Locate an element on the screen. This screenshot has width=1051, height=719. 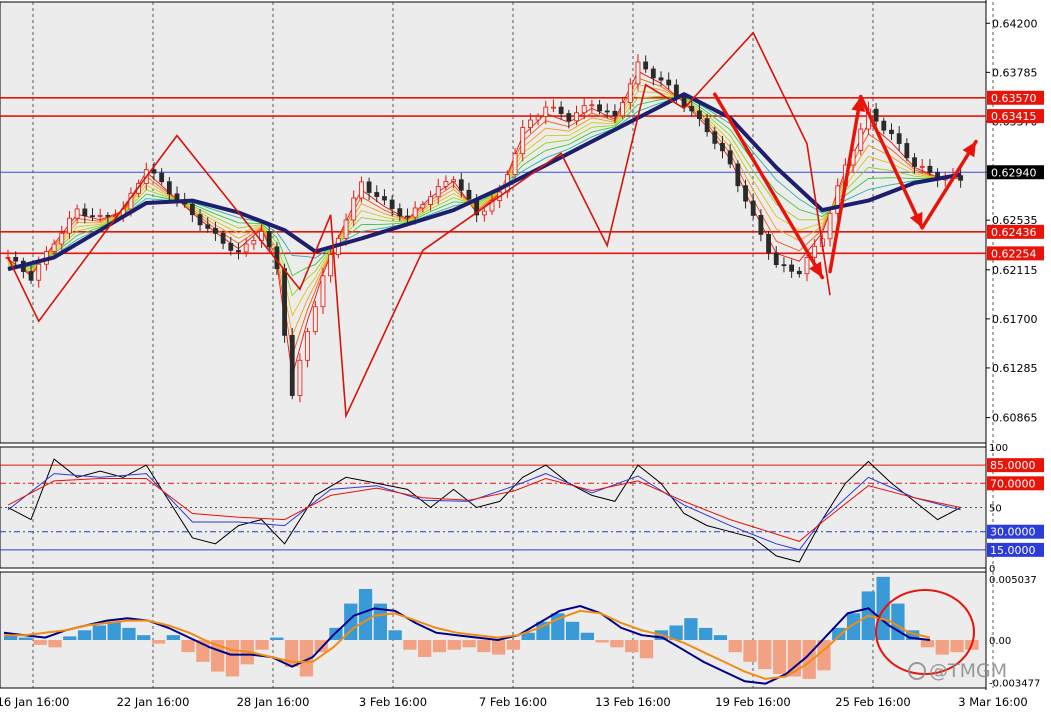
price-tick-label: 0.63785 is located at coordinates (1015, 72).